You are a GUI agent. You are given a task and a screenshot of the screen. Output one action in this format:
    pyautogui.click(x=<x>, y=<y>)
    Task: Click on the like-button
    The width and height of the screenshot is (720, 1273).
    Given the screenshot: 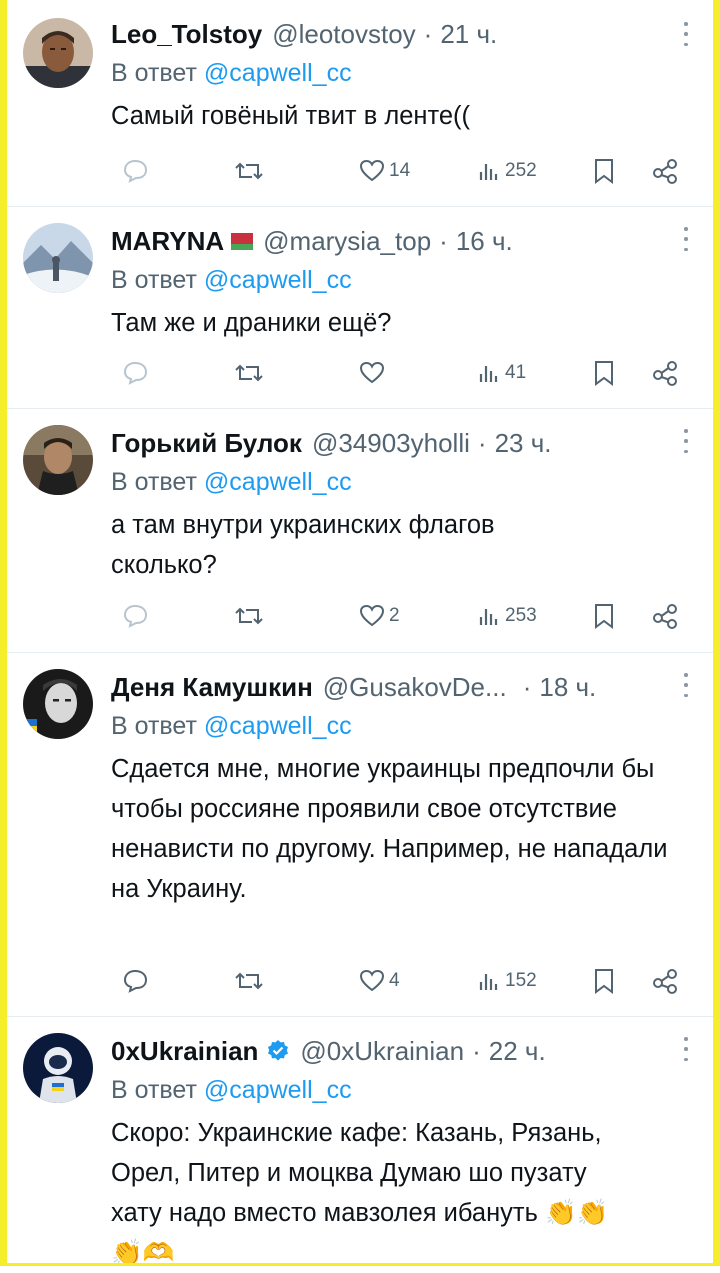 What is the action you would take?
    pyautogui.click(x=374, y=373)
    